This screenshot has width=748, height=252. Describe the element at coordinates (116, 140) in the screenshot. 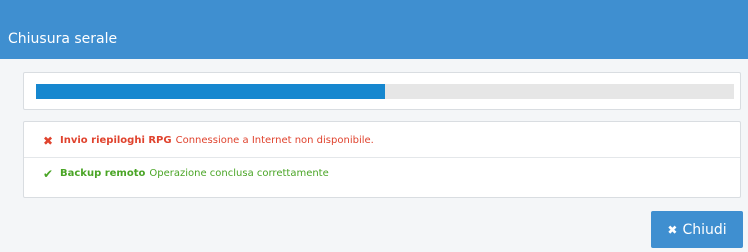

I see `message-title: Invio riepiloghi RPG` at that location.